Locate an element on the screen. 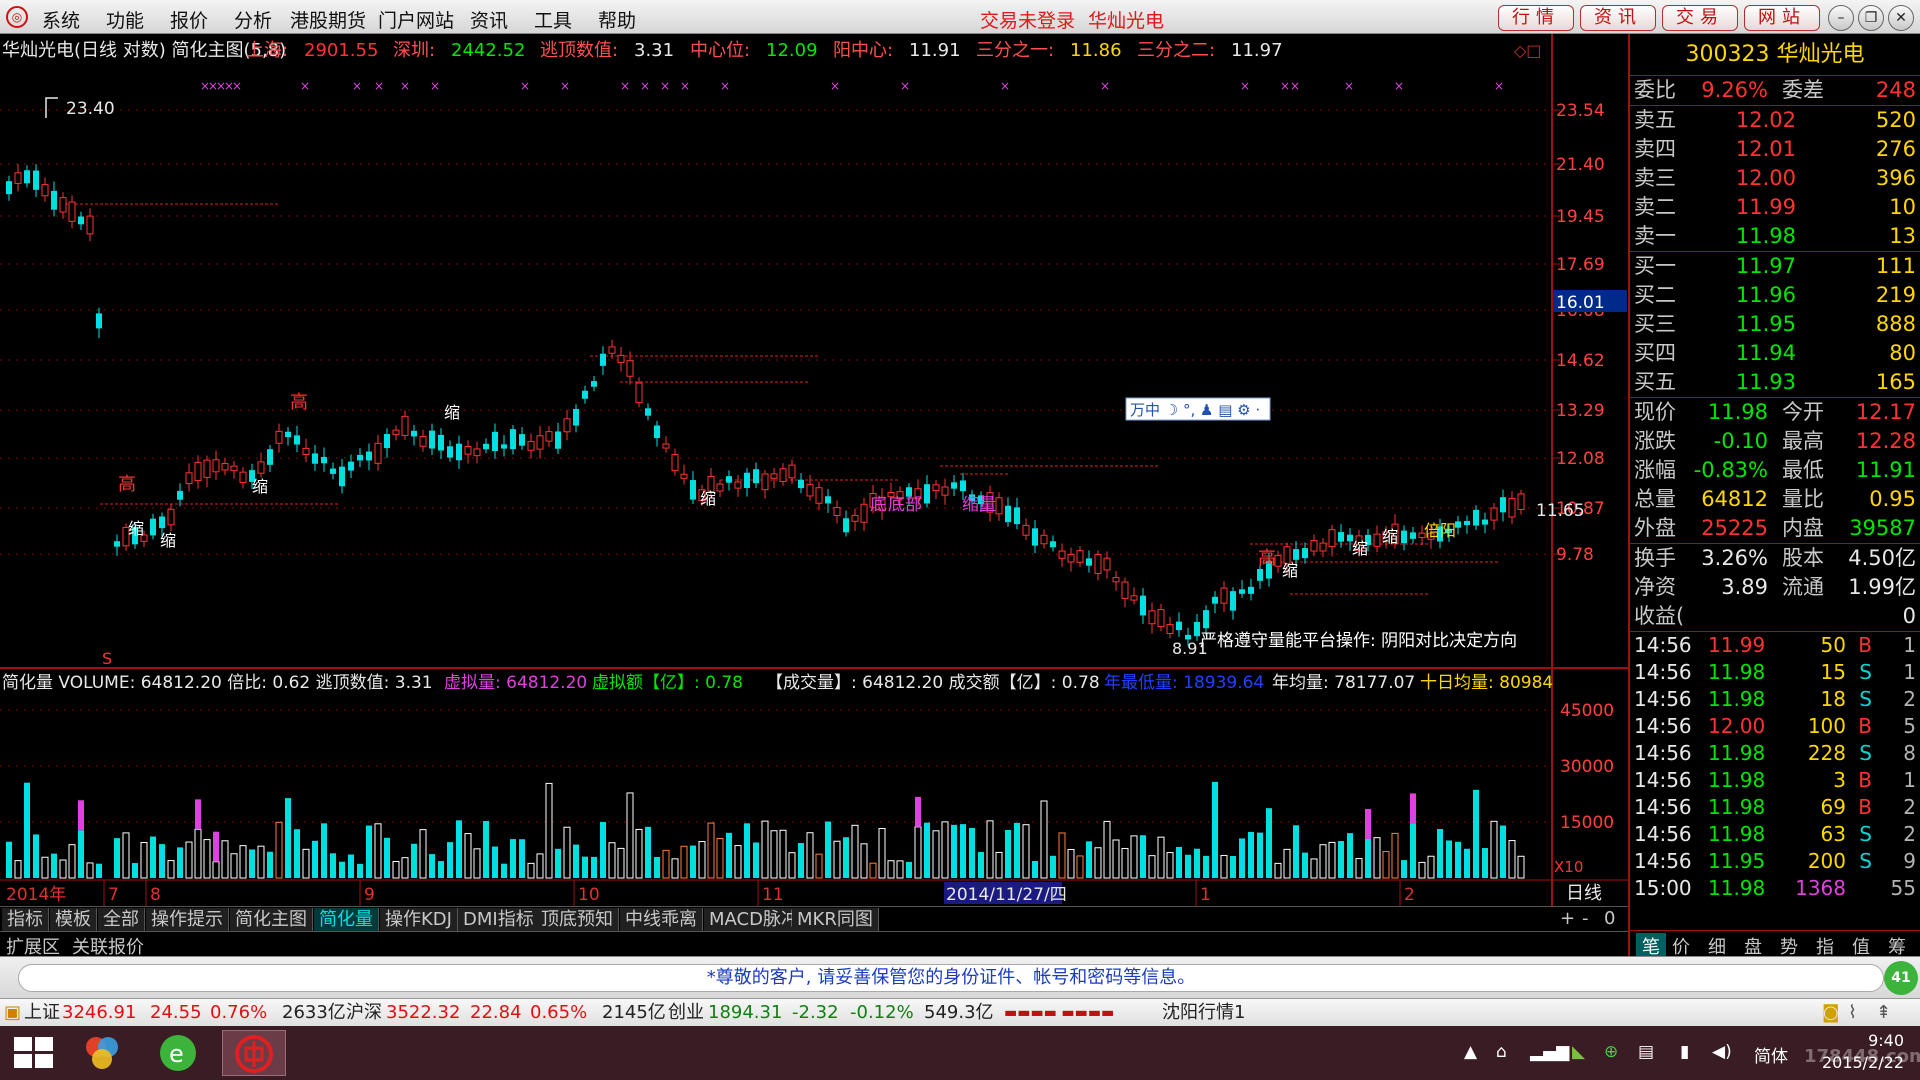  indicator-tab-1: 模板 is located at coordinates (73, 919).